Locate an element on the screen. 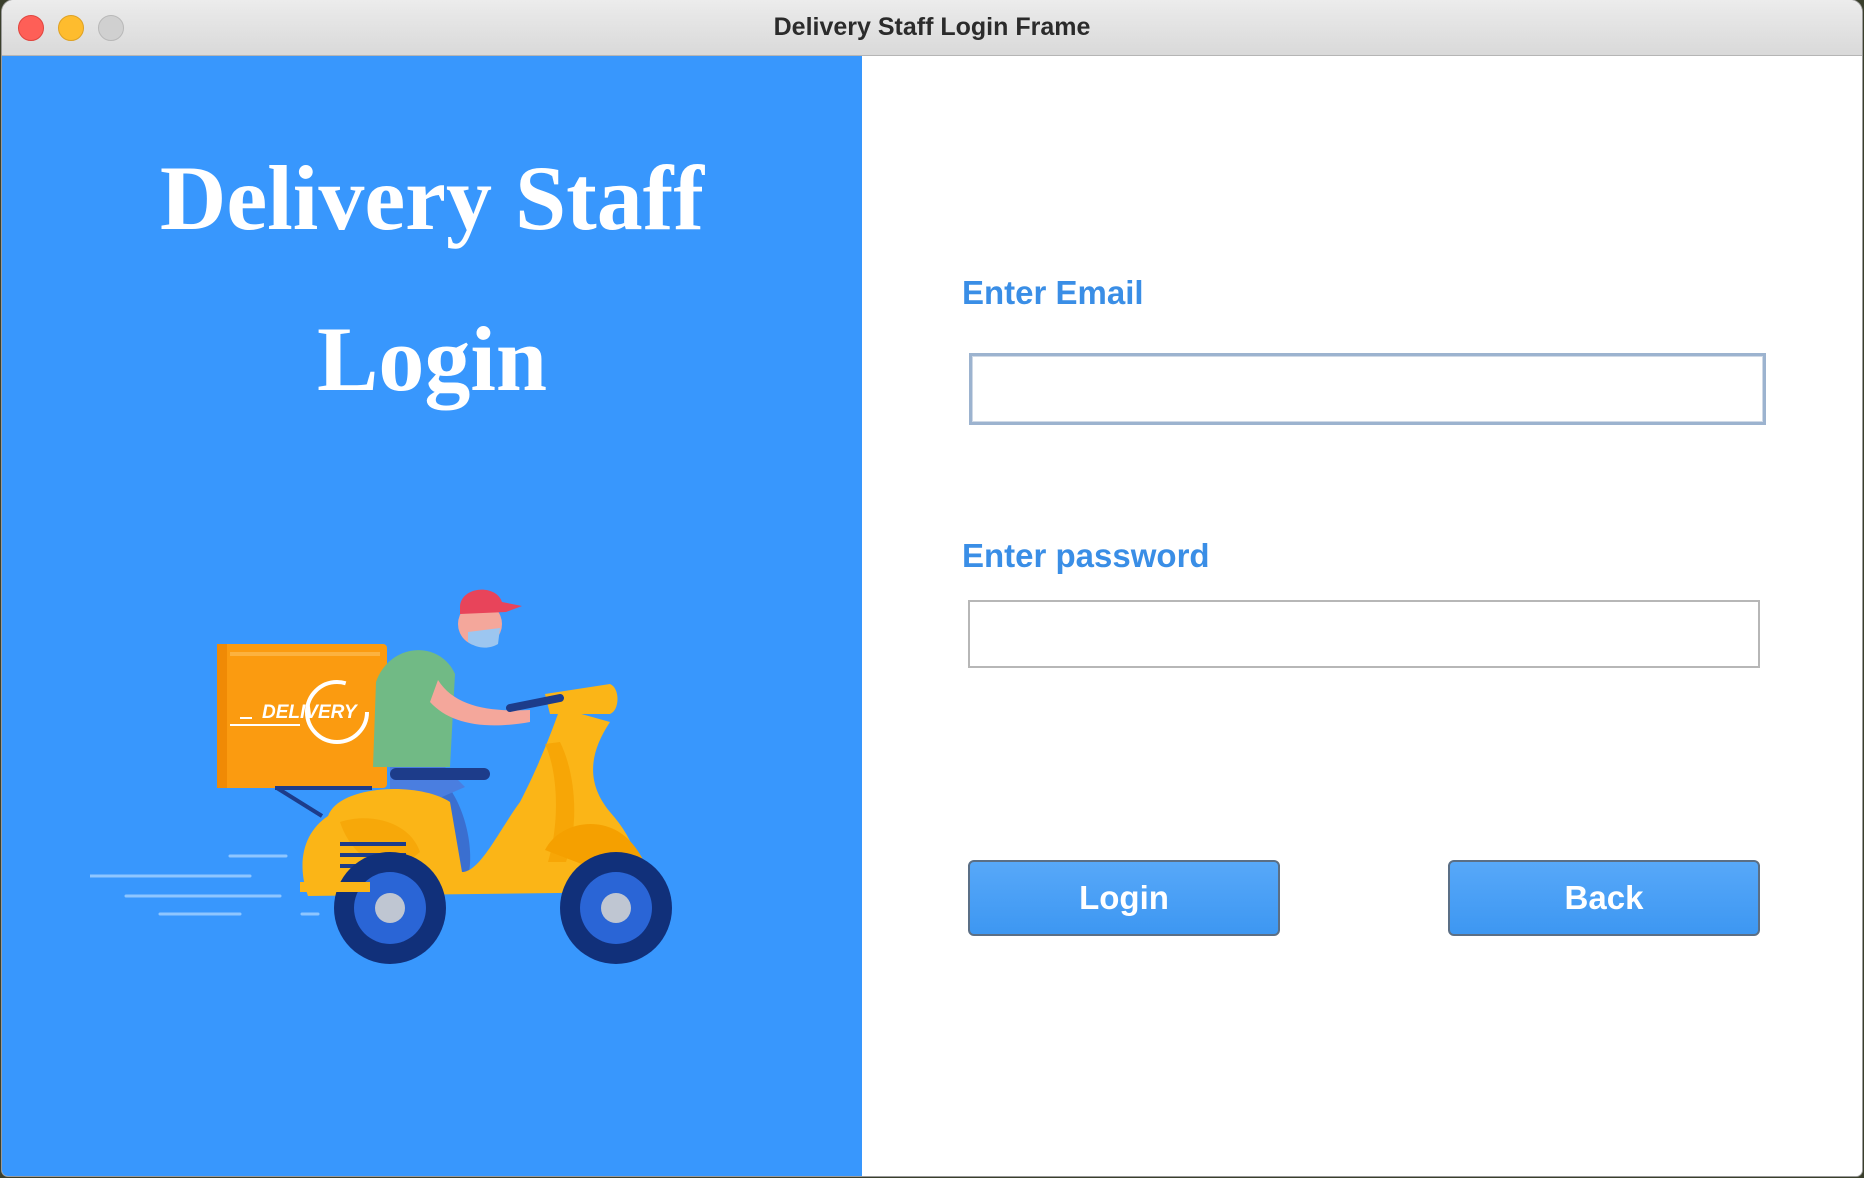 The width and height of the screenshot is (1864, 1178). email-label: Enter Email is located at coordinates (1053, 292).